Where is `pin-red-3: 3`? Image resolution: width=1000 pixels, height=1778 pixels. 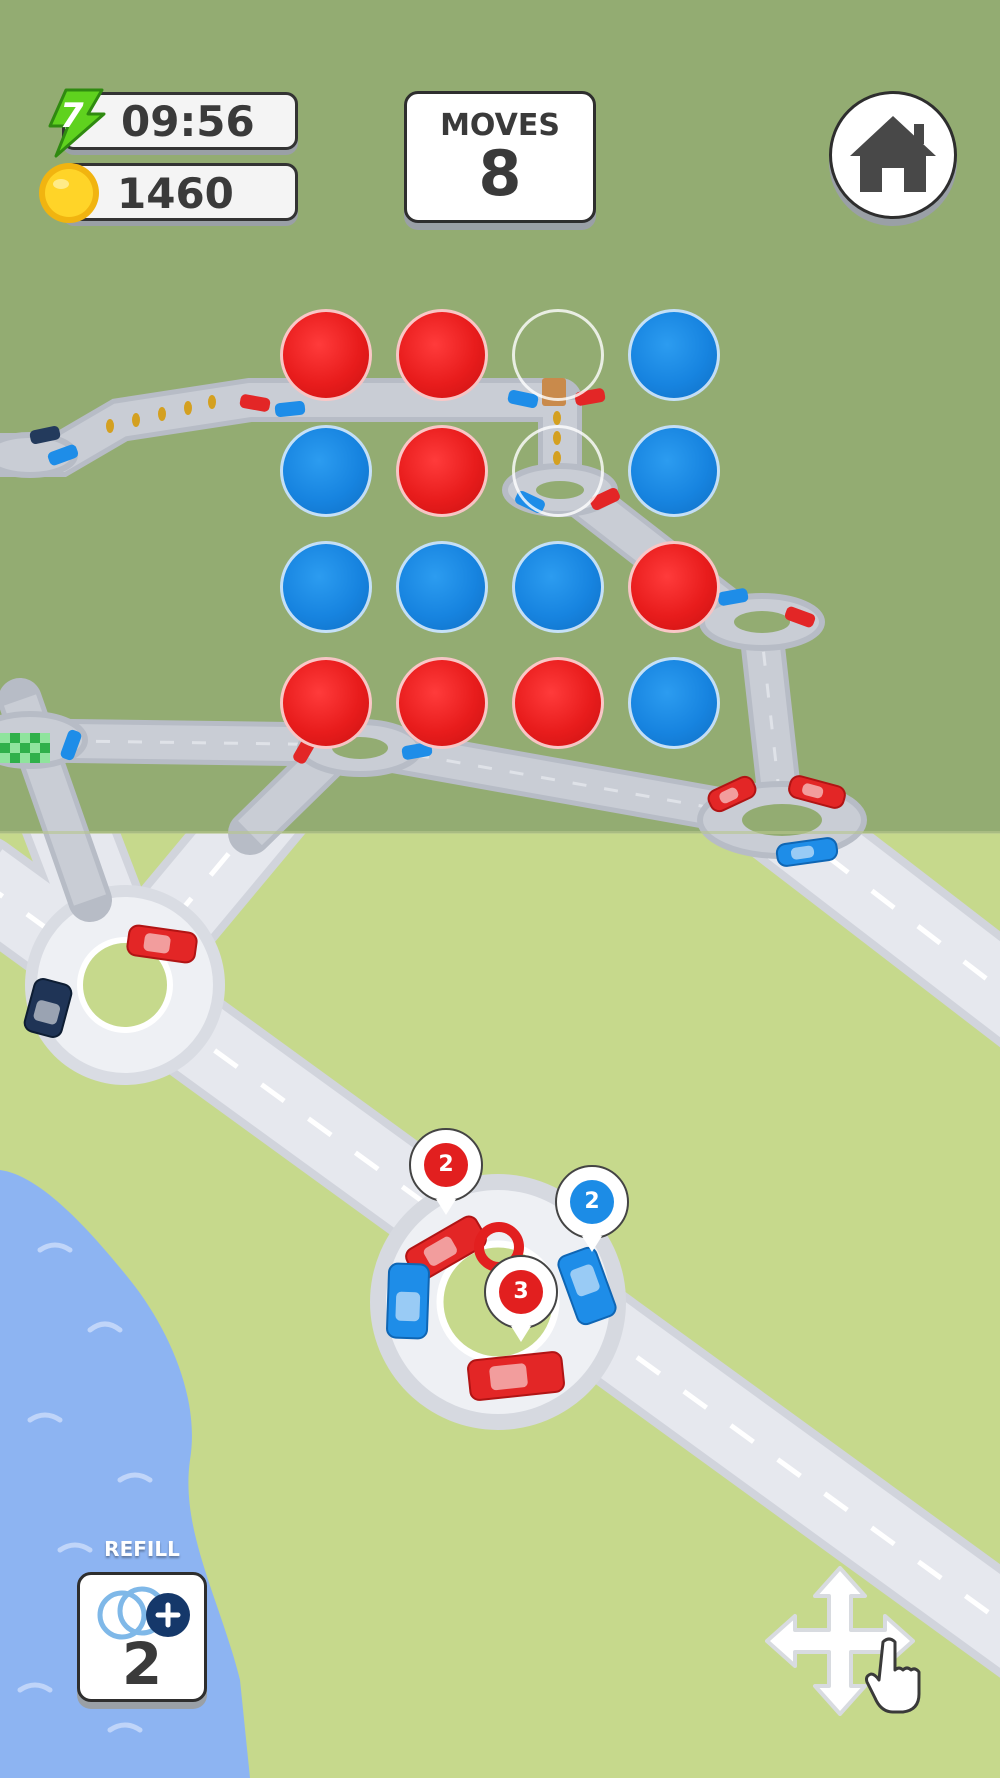 pin-red-3: 3 is located at coordinates (521, 1298).